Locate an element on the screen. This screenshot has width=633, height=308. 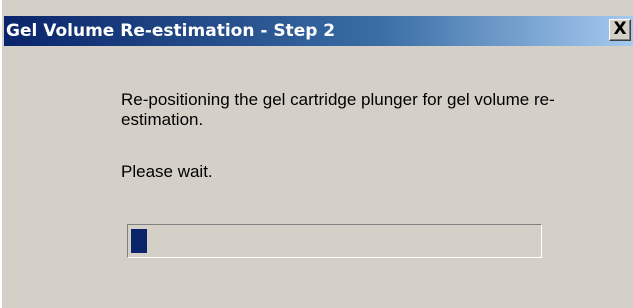
close-button: X is located at coordinates (620, 30).